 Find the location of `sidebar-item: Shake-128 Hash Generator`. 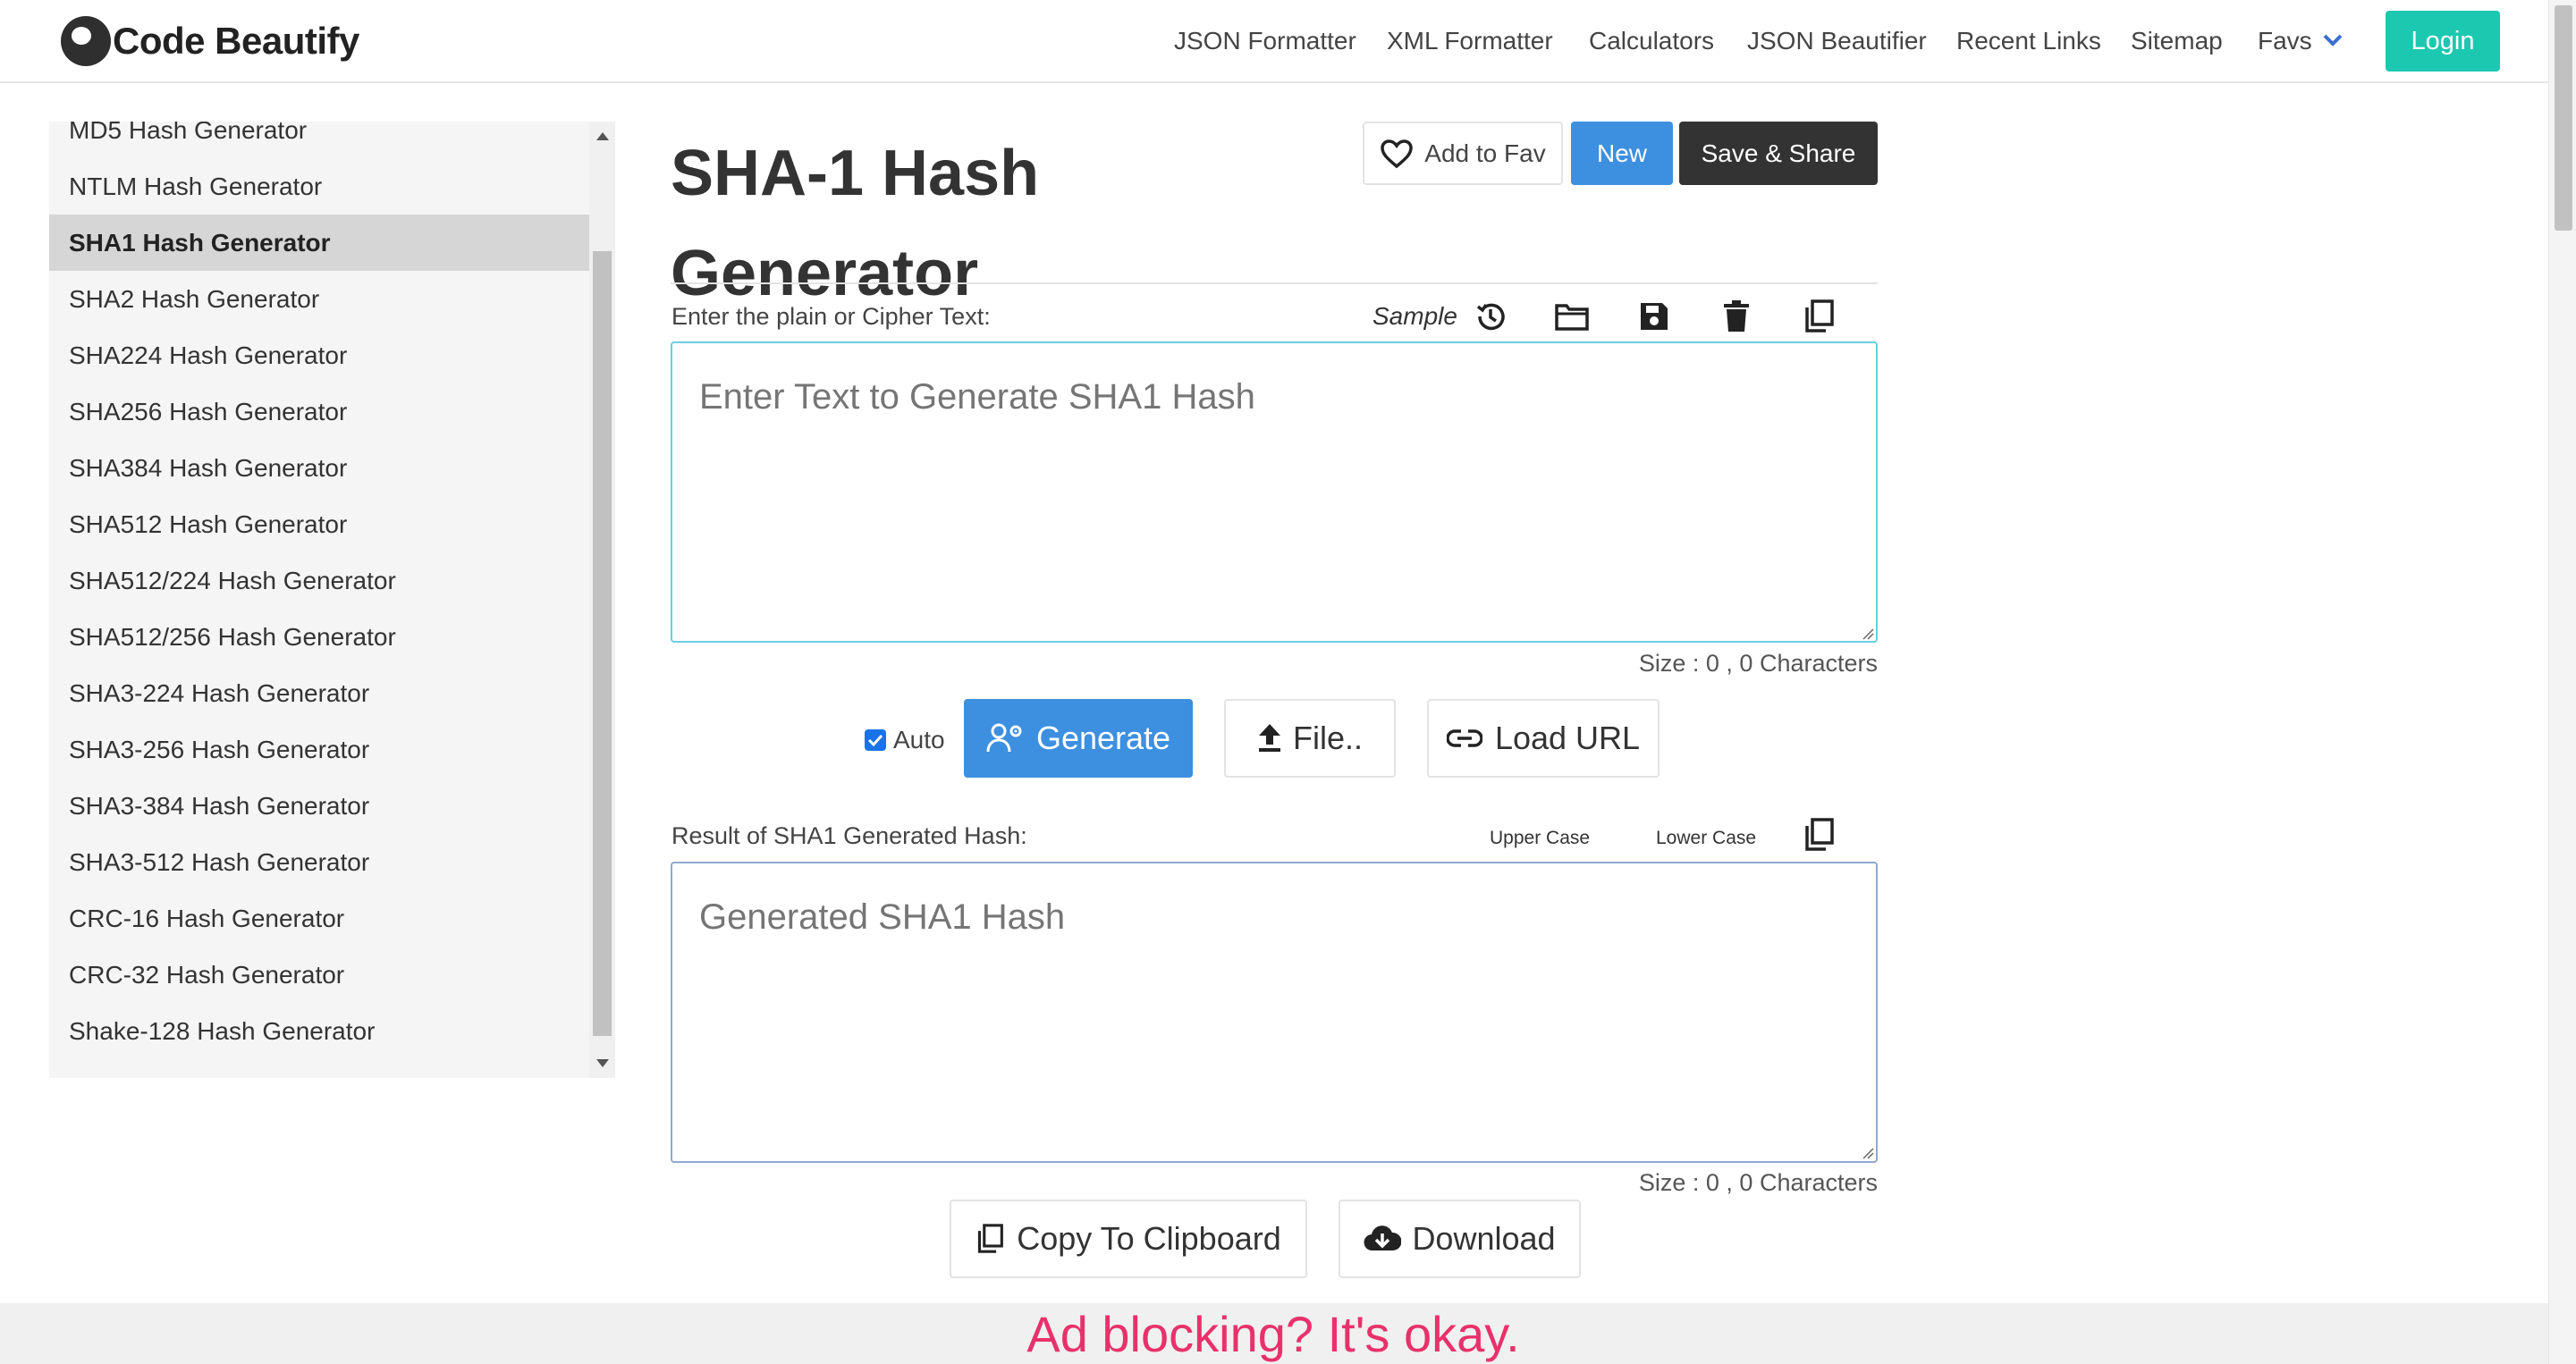

sidebar-item: Shake-128 Hash Generator is located at coordinates (319, 1031).